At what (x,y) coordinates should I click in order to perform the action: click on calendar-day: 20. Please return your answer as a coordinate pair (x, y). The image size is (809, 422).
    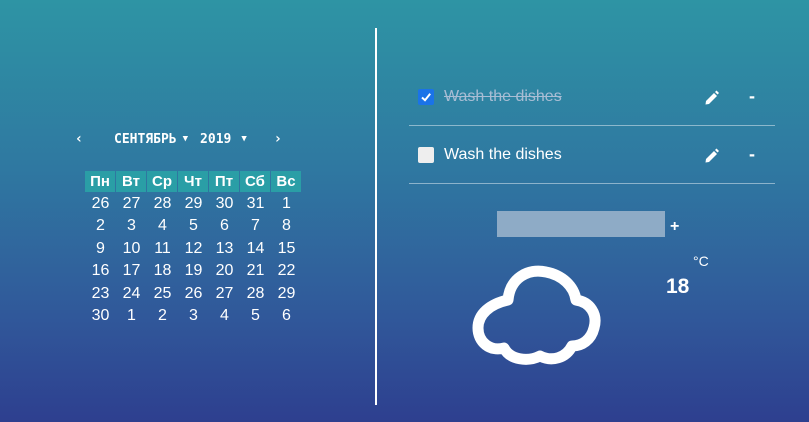
    Looking at the image, I should click on (224, 271).